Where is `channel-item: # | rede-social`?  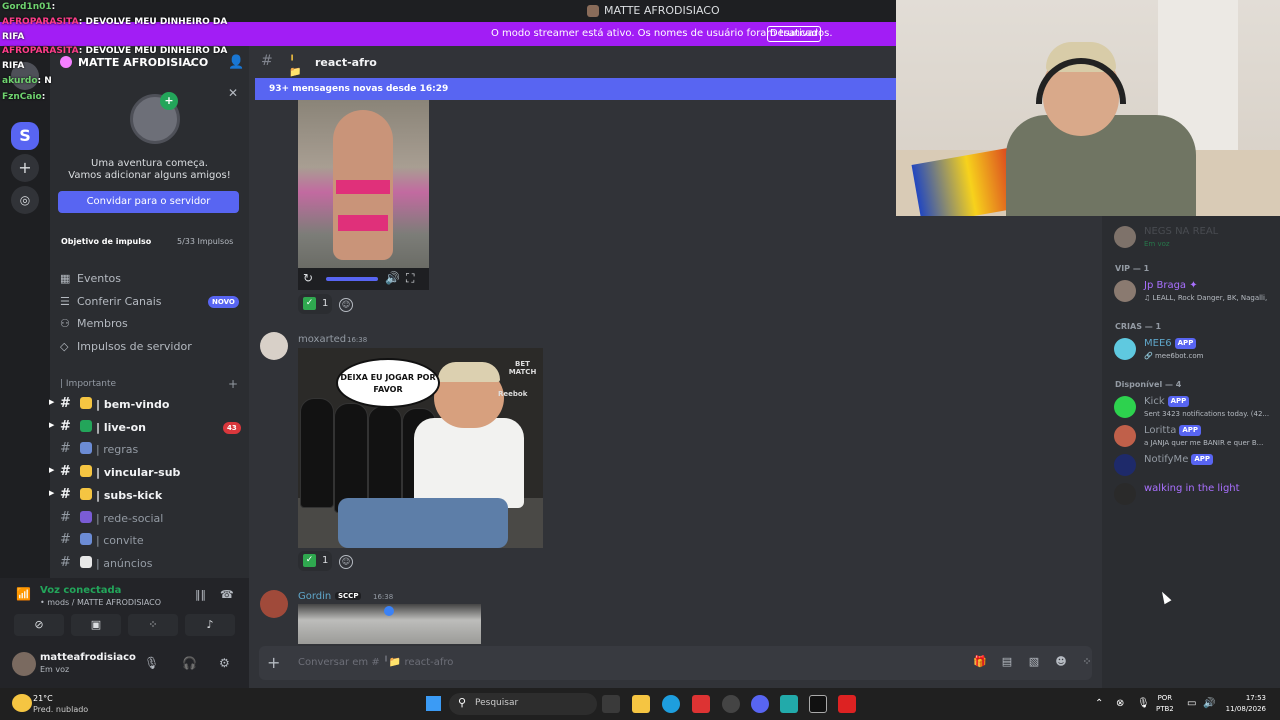 channel-item: # | rede-social is located at coordinates (149, 518).